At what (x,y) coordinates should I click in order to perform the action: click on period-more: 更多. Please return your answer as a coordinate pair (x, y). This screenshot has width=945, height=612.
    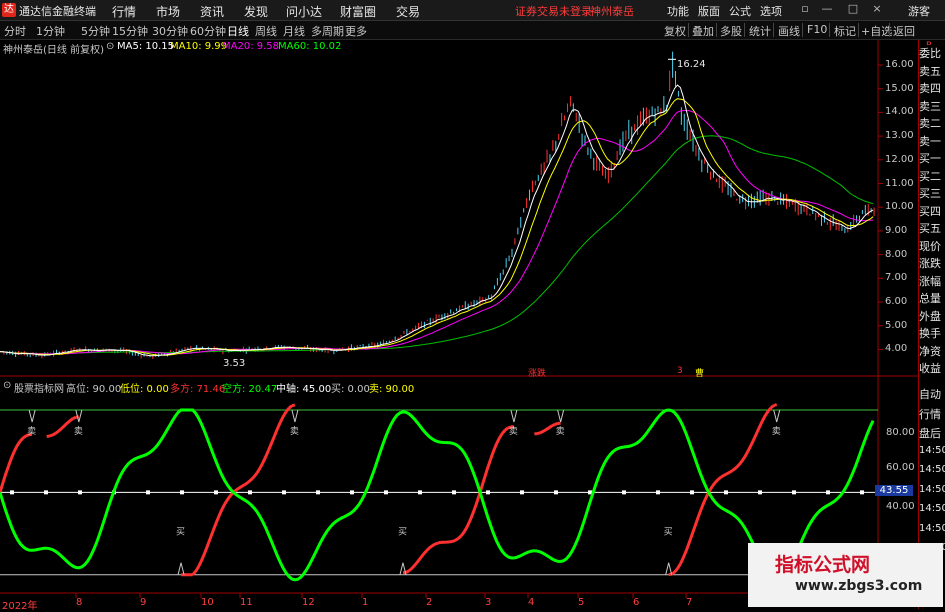
    Looking at the image, I should click on (356, 31).